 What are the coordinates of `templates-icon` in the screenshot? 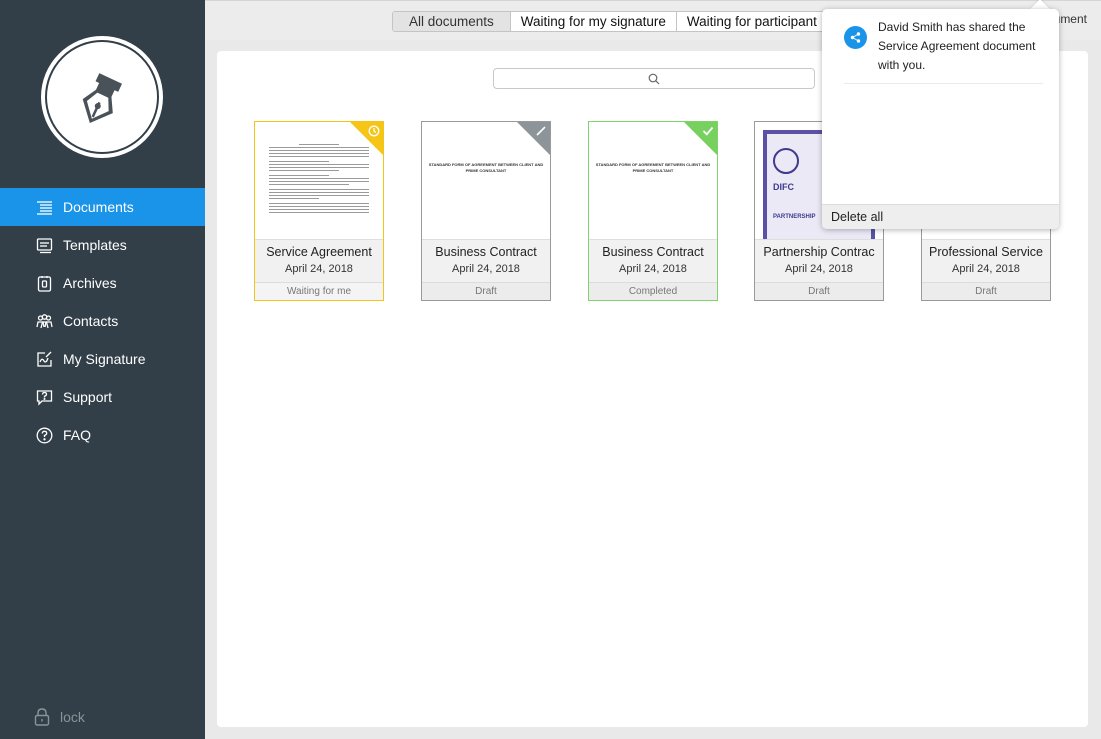 It's located at (44, 245).